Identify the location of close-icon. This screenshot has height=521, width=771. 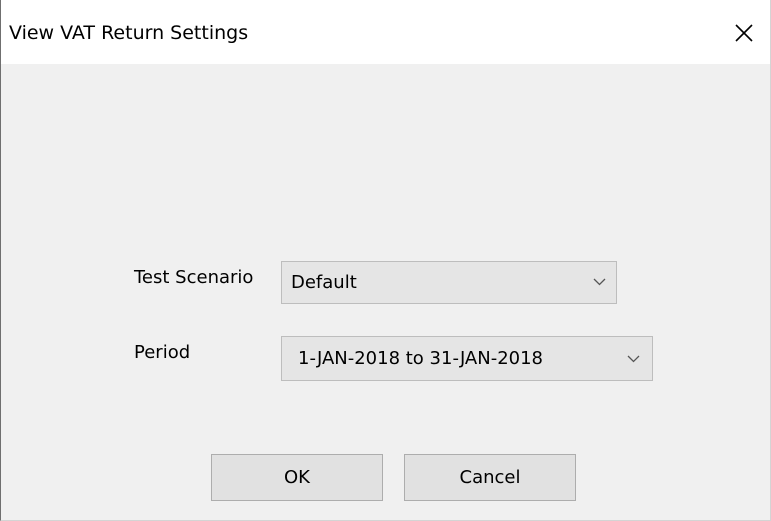
(744, 33).